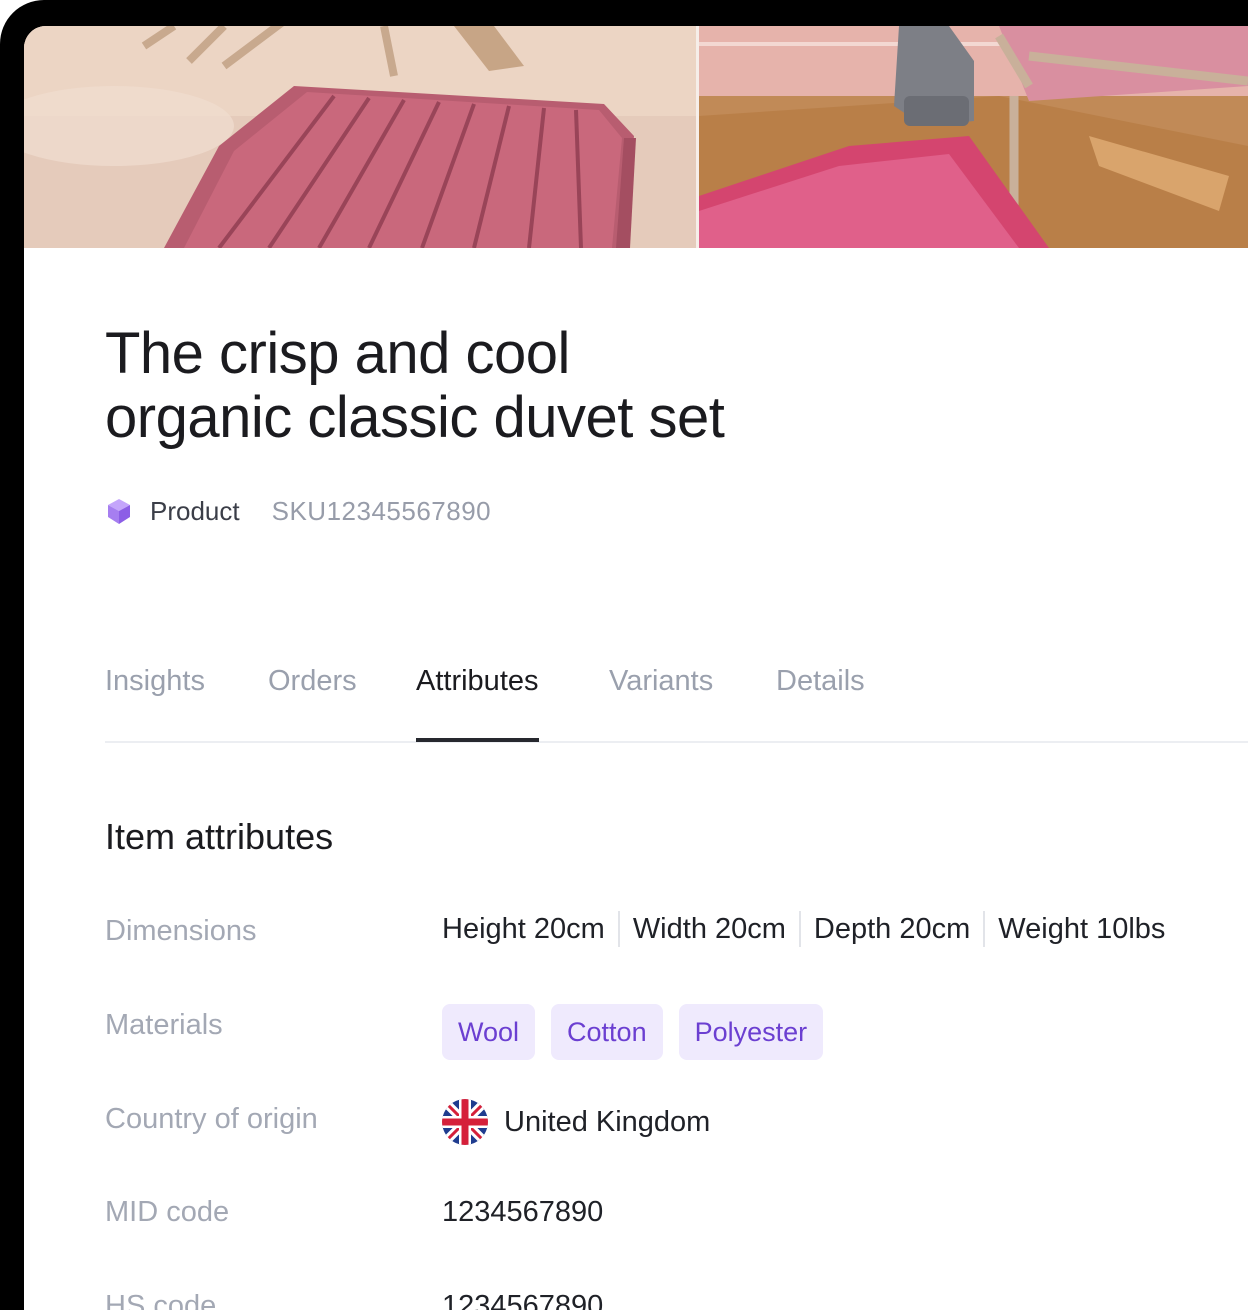  I want to click on product-meta: Product SKU12345567890, so click(298, 511).